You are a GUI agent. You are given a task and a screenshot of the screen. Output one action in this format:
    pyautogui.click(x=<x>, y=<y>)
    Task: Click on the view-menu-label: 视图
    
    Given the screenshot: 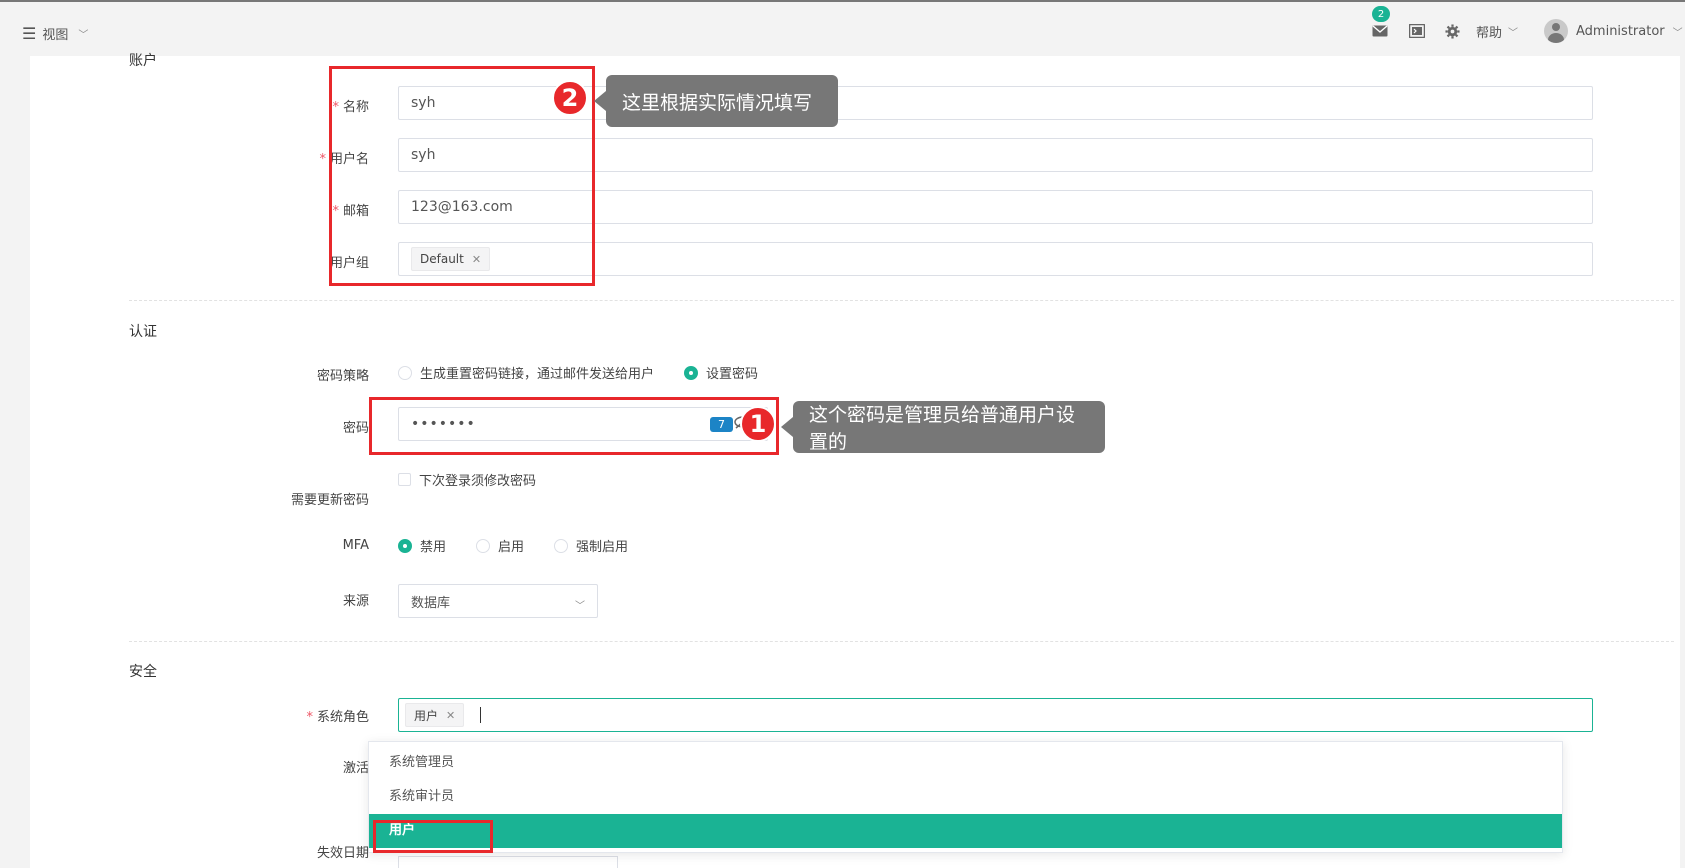 What is the action you would take?
    pyautogui.click(x=55, y=35)
    